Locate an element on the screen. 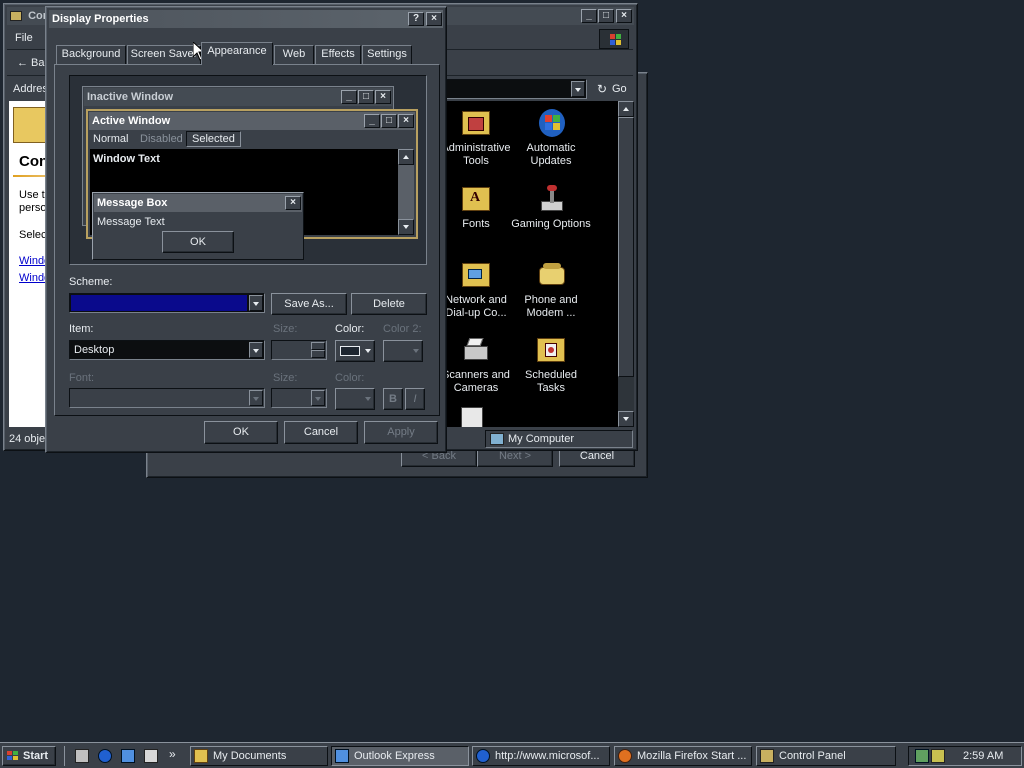 This screenshot has width=1024, height=768. outlook-express-icon is located at coordinates (128, 756).